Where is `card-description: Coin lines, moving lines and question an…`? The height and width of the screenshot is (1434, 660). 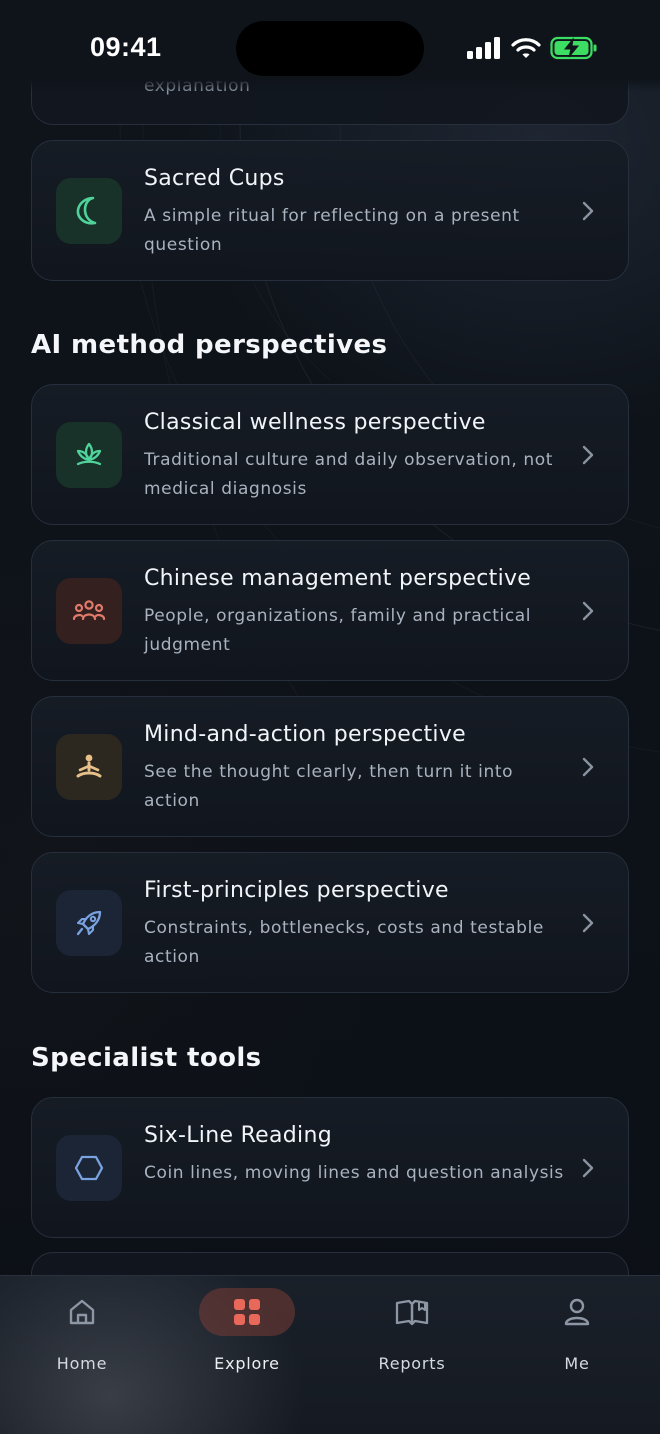
card-description: Coin lines, moving lines and question an… is located at coordinates (354, 1173).